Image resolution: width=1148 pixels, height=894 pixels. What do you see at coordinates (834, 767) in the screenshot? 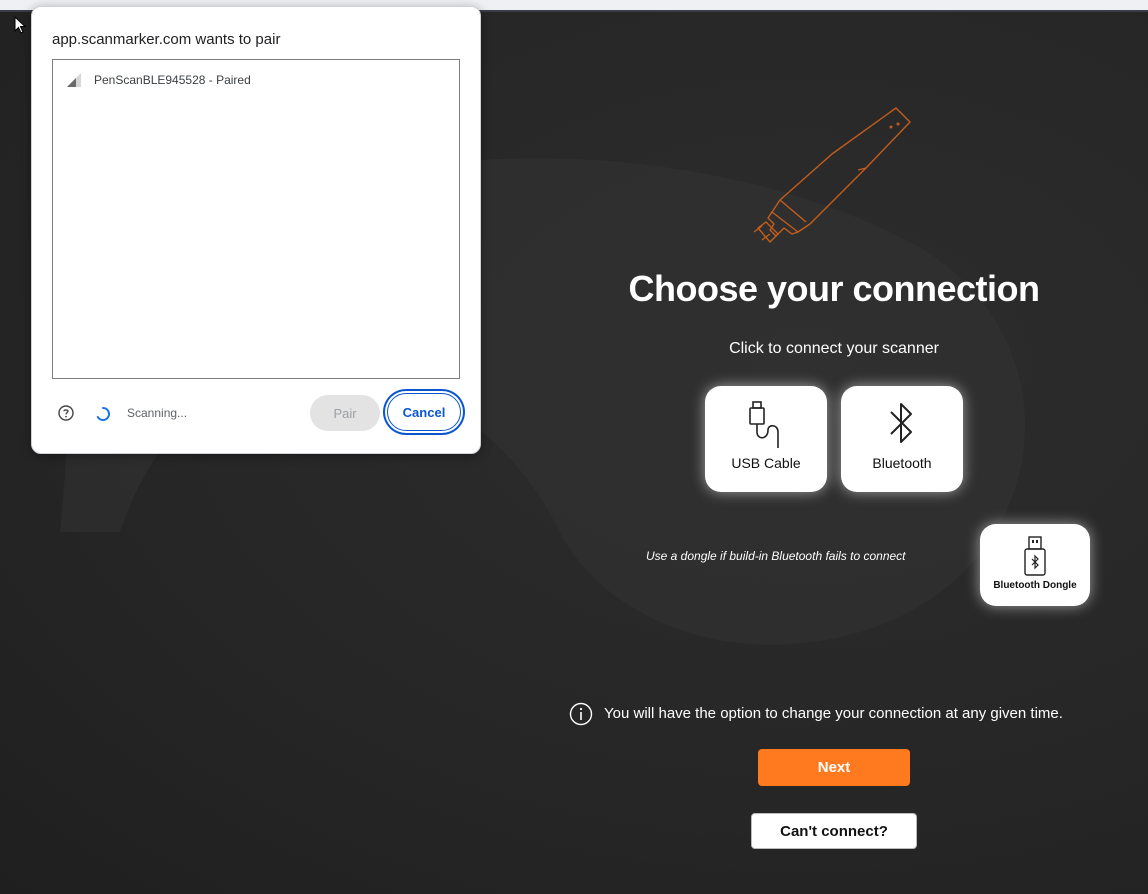
I see `next-button: Next` at bounding box center [834, 767].